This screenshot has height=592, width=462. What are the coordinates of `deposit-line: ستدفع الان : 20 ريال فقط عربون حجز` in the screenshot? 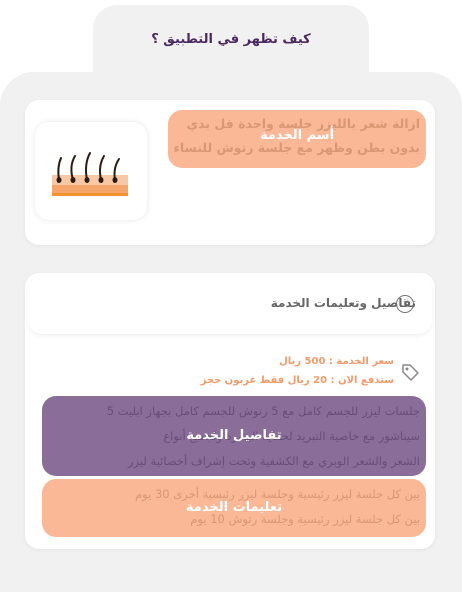 It's located at (297, 380).